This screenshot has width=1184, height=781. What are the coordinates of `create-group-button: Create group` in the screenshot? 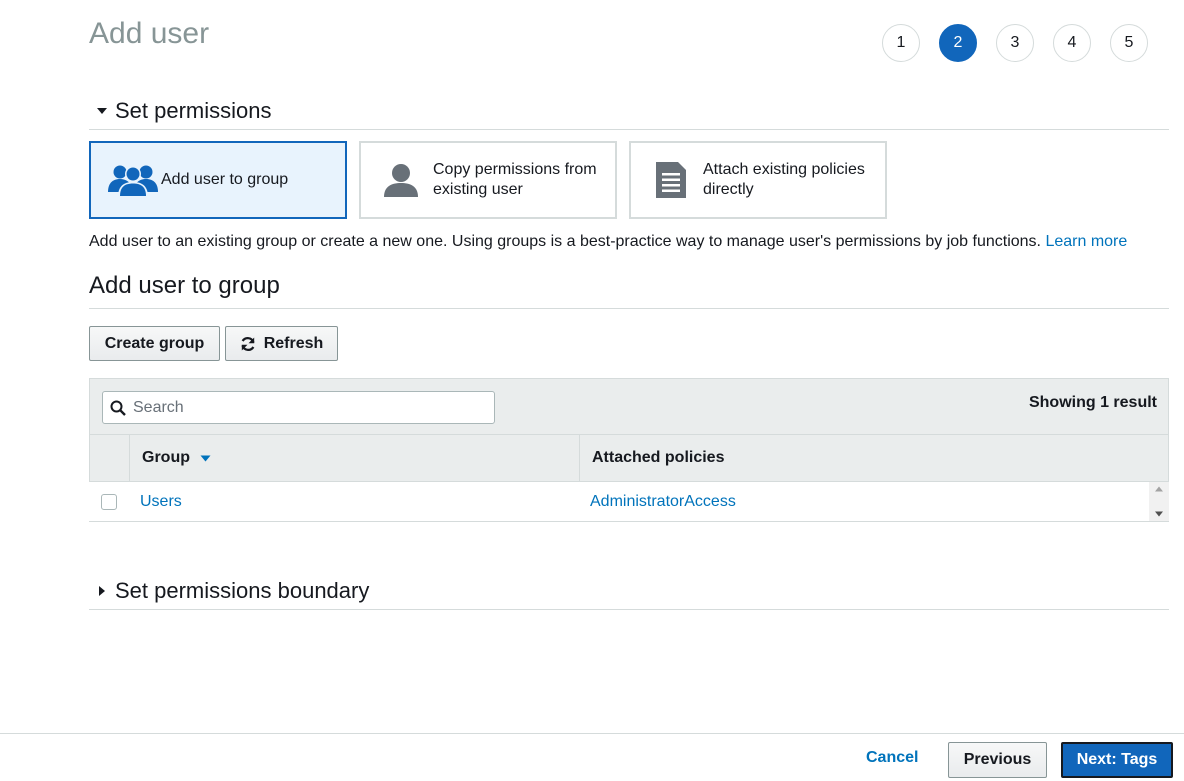 It's located at (154, 343).